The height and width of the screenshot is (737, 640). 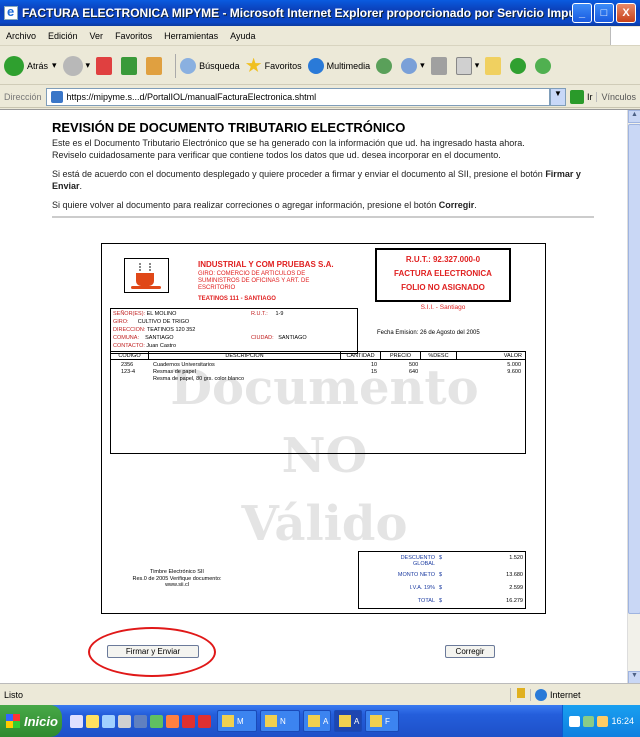 I want to click on print-icon, so click(x=438, y=65).